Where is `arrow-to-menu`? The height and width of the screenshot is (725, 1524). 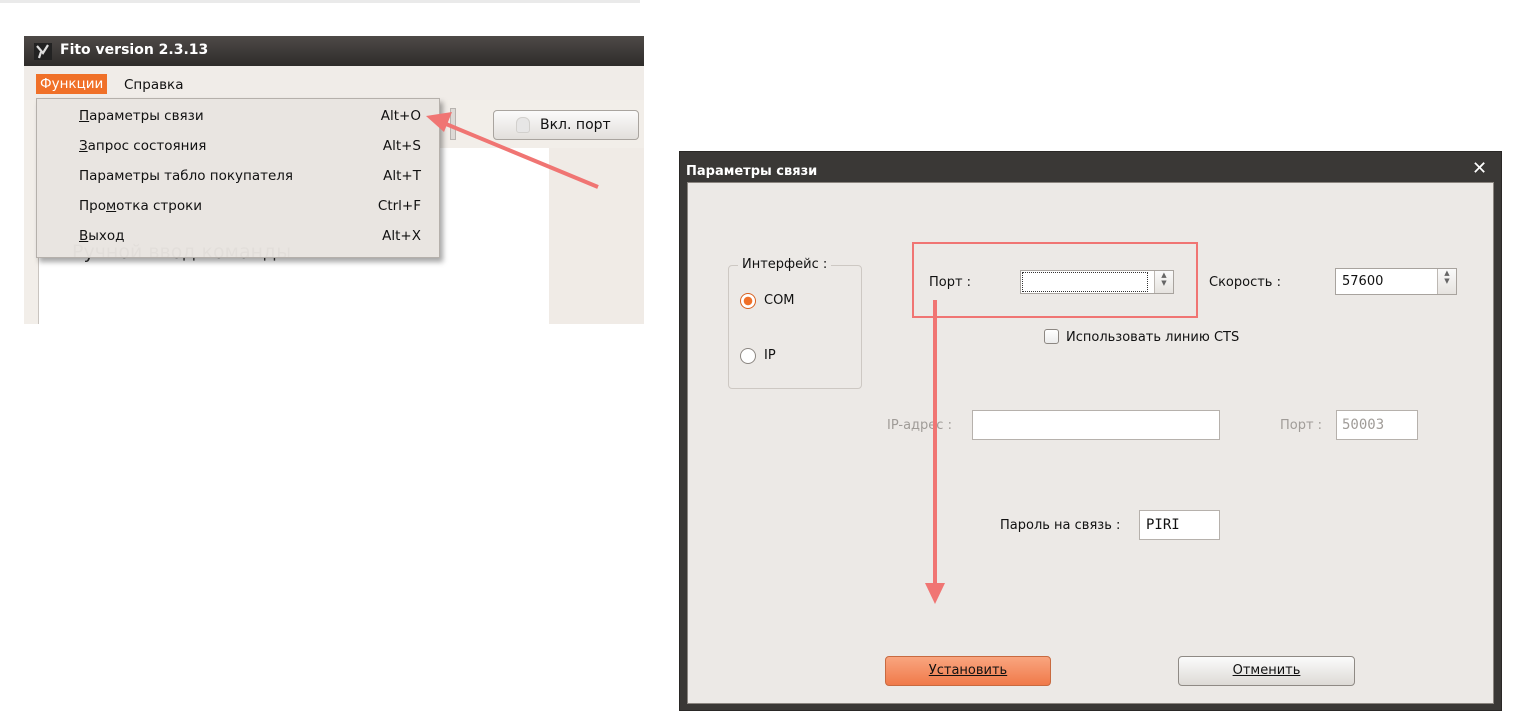
arrow-to-menu is located at coordinates (522, 155).